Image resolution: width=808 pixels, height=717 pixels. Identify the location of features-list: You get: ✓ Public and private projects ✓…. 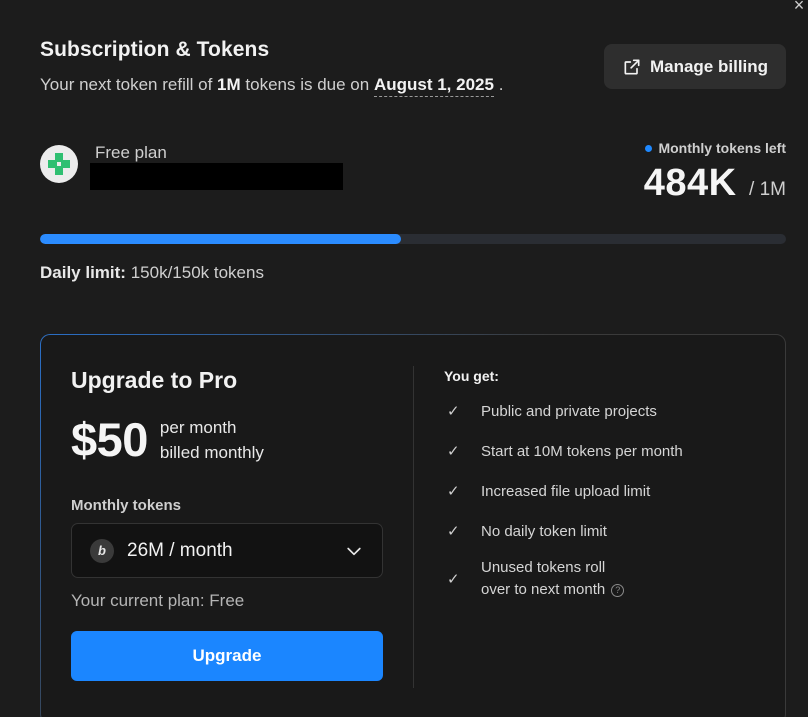
(563, 487).